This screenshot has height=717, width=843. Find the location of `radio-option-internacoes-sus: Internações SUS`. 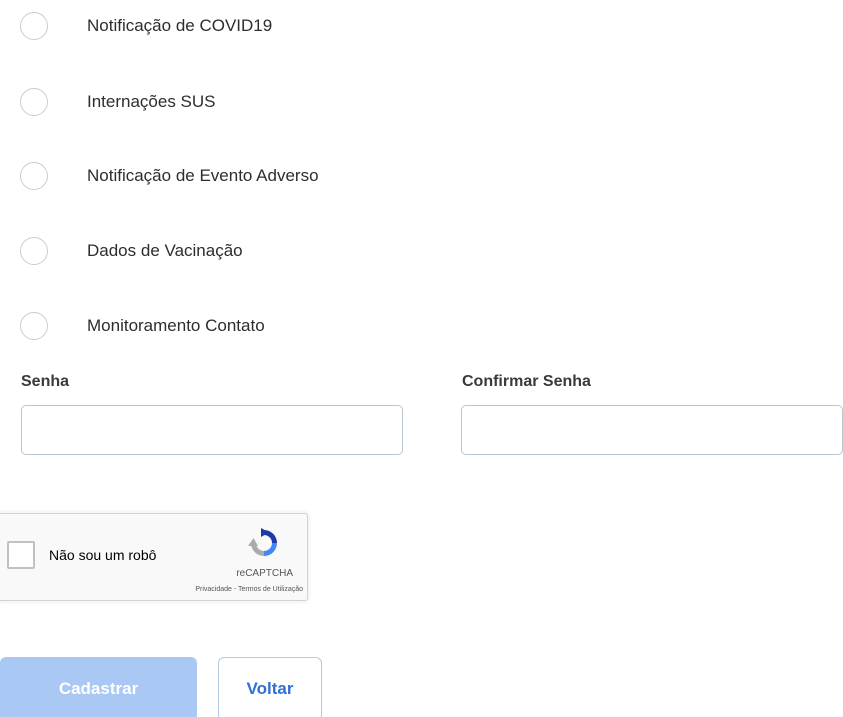

radio-option-internacoes-sus: Internações SUS is located at coordinates (118, 102).